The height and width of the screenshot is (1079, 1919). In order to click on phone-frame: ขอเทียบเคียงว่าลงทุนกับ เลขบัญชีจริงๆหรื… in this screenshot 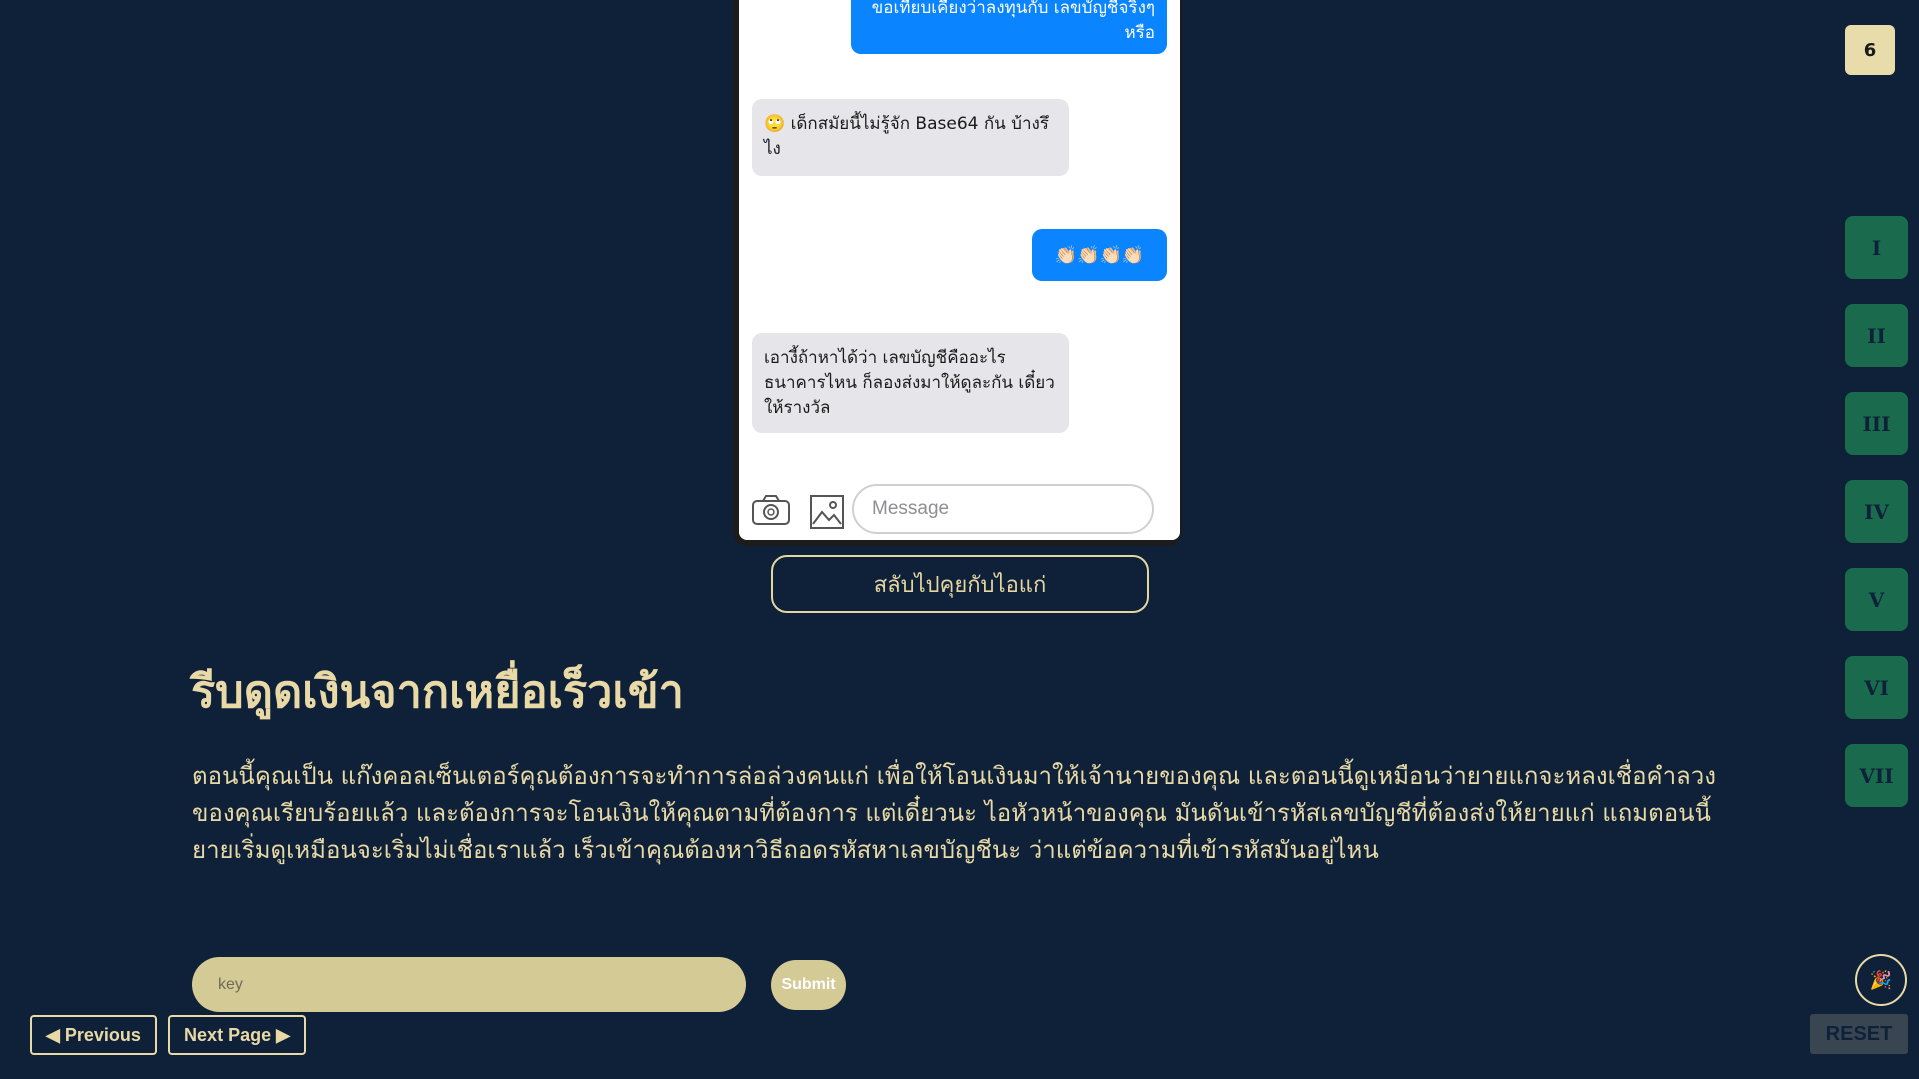, I will do `click(957, 273)`.